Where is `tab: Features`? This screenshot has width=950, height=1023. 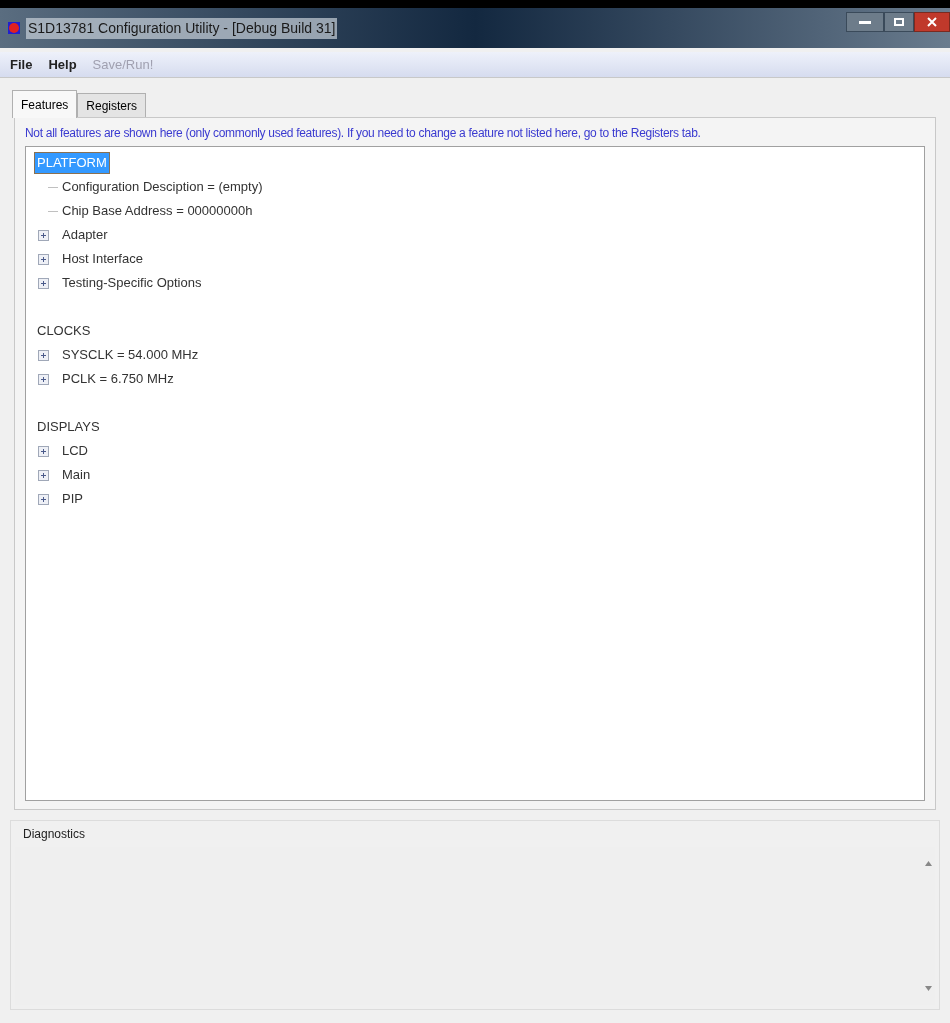 tab: Features is located at coordinates (45, 104).